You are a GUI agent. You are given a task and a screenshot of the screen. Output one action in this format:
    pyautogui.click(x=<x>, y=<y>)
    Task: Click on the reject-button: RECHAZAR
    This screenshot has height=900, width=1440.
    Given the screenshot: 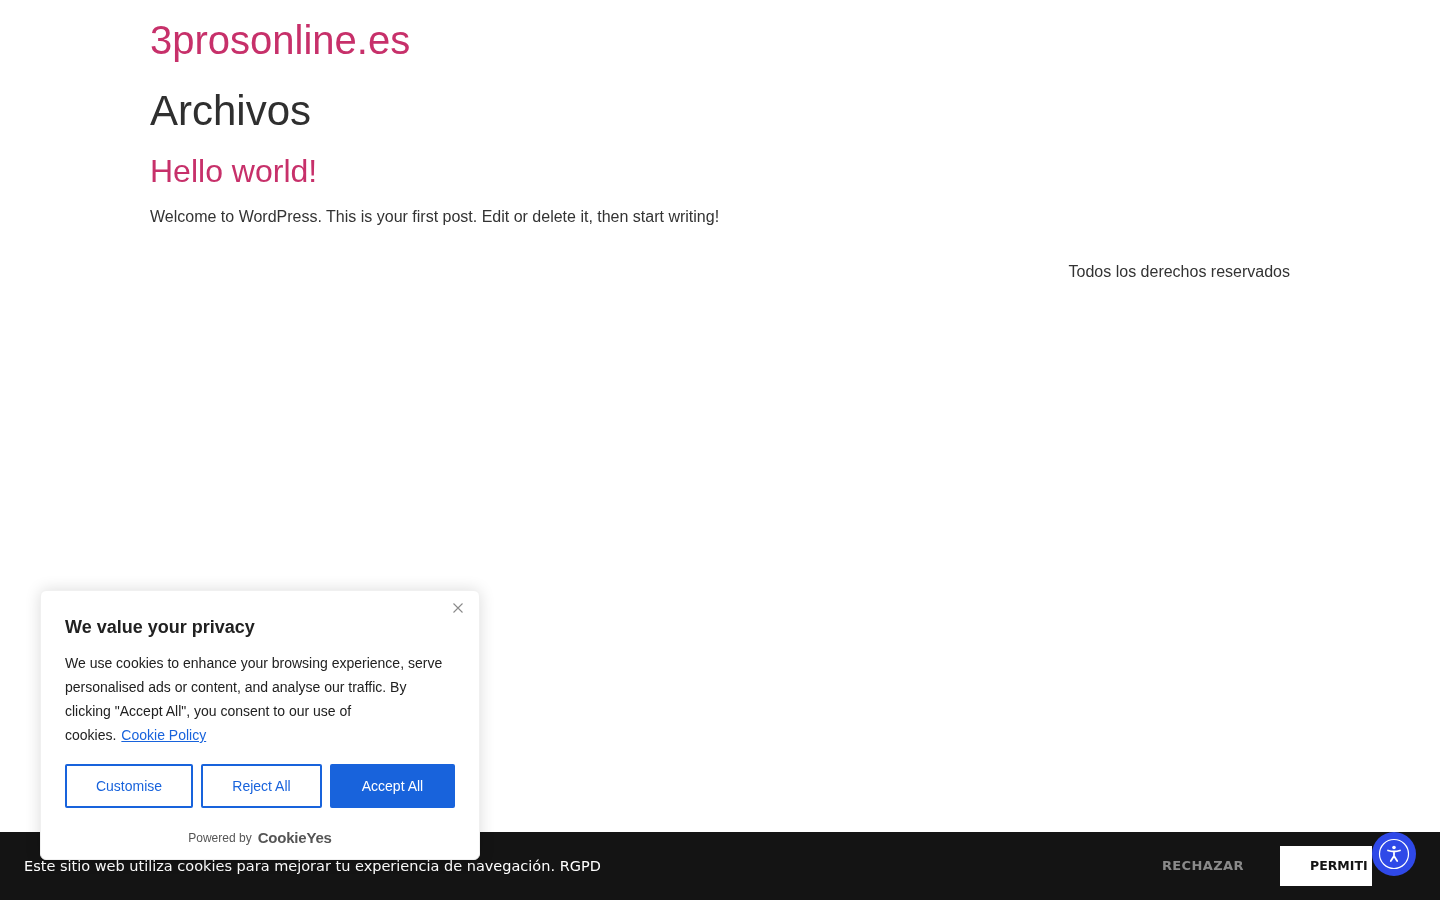 What is the action you would take?
    pyautogui.click(x=1202, y=866)
    